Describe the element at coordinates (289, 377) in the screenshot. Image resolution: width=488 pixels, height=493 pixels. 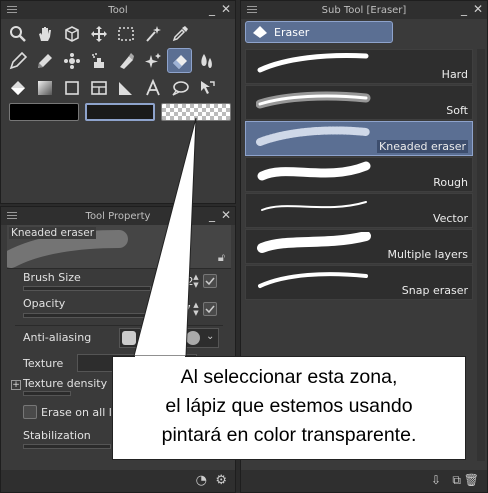
I see `callout-line-1: Al seleccionar esta zona,` at that location.